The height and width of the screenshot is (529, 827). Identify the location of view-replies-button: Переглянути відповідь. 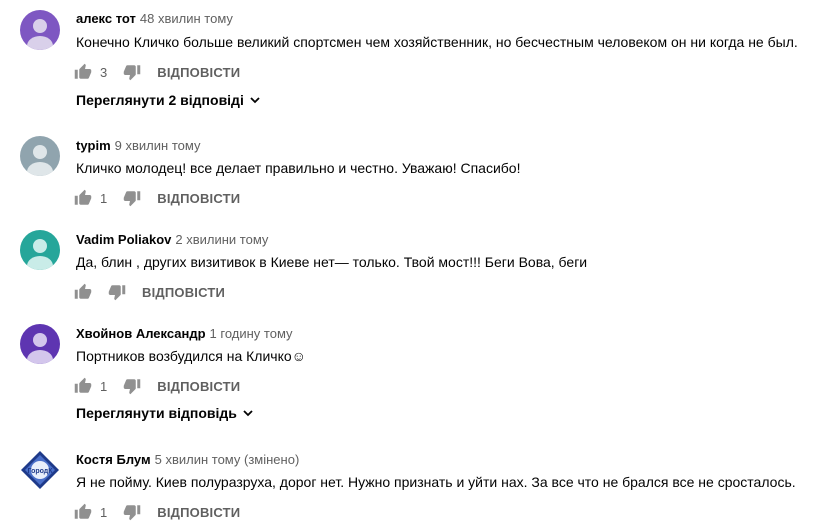
(165, 413).